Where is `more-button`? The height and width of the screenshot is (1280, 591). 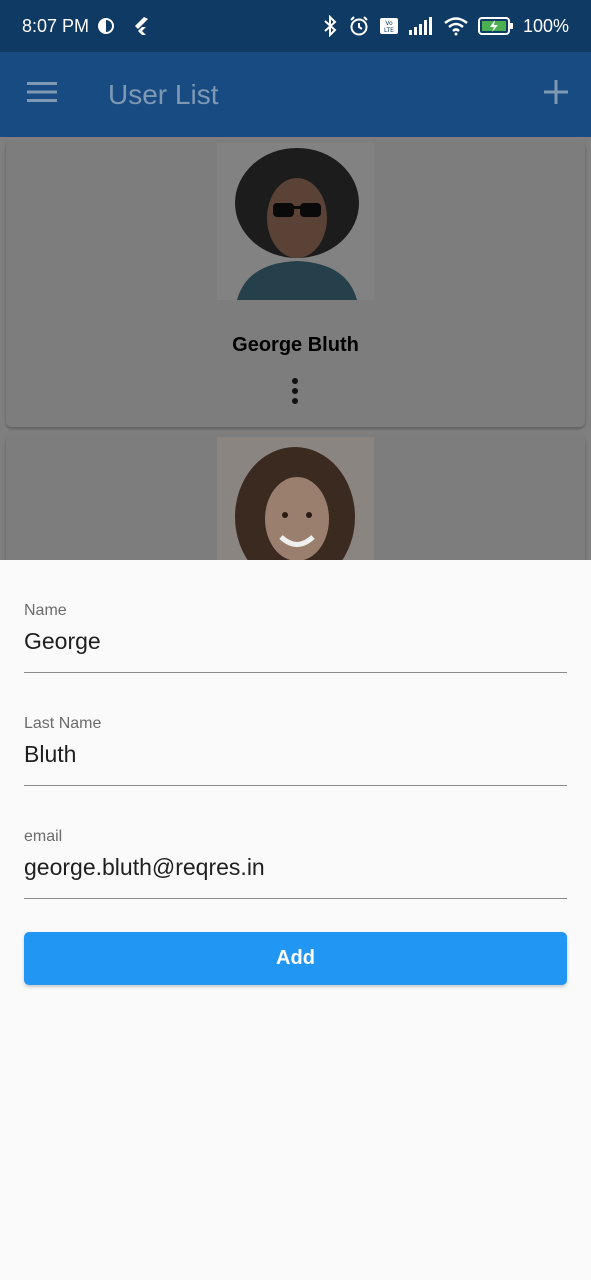
more-button is located at coordinates (295, 393).